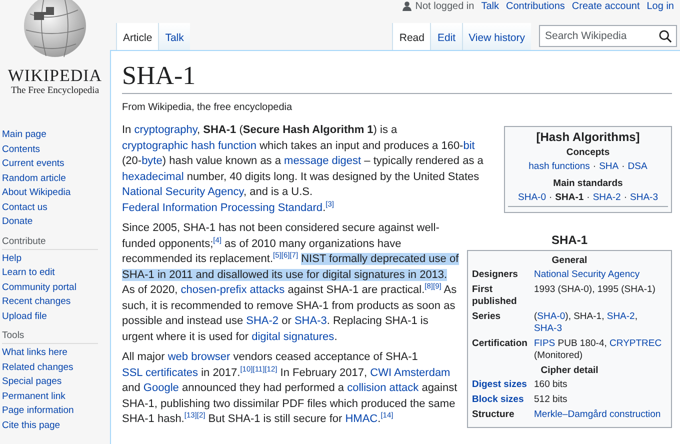  I want to click on link: FIPS, so click(545, 343).